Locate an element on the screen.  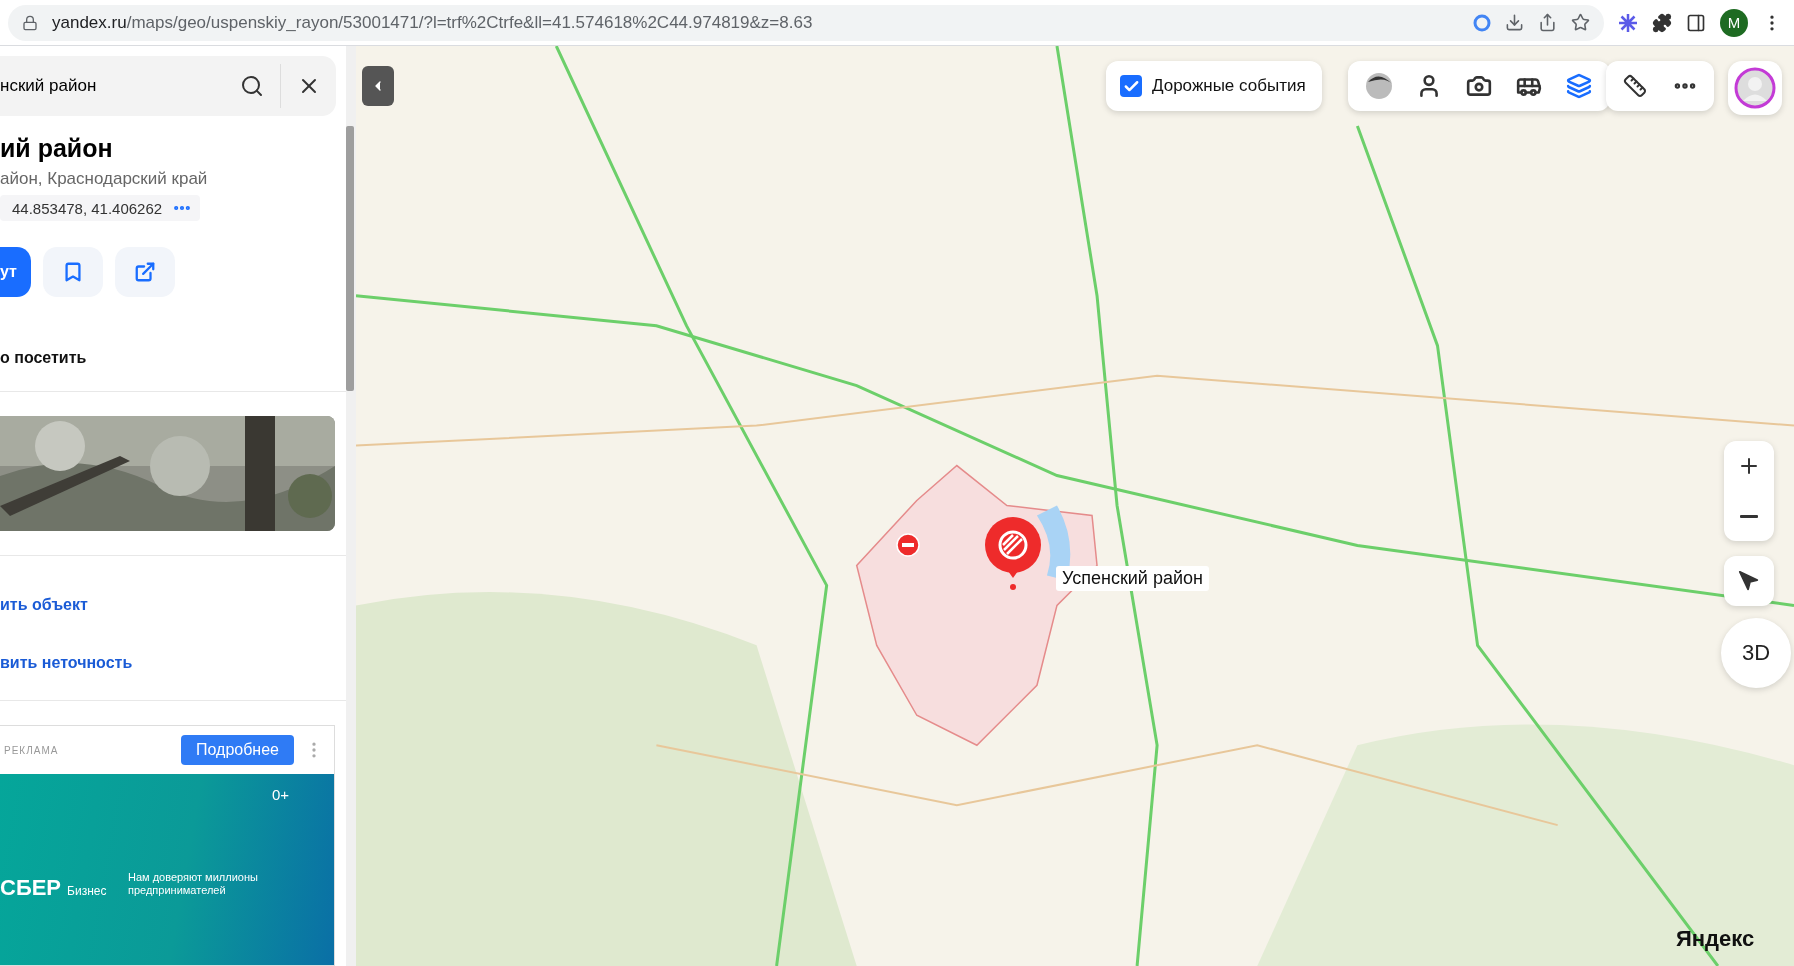
brand-name: СБЕР is located at coordinates (31, 888).